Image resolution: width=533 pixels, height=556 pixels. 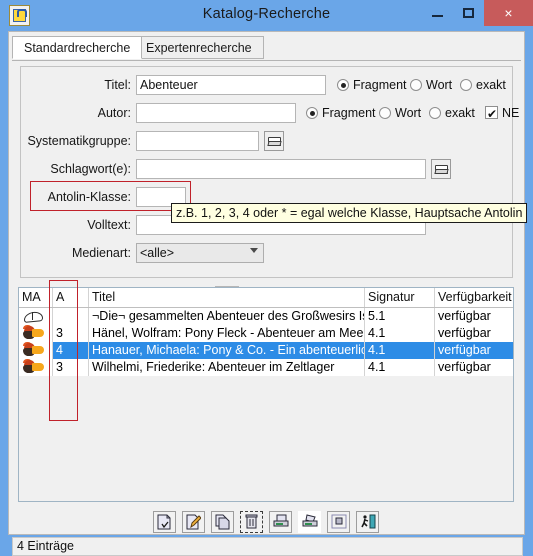 I want to click on autor-mode-wort-label: Wort, so click(x=408, y=113).